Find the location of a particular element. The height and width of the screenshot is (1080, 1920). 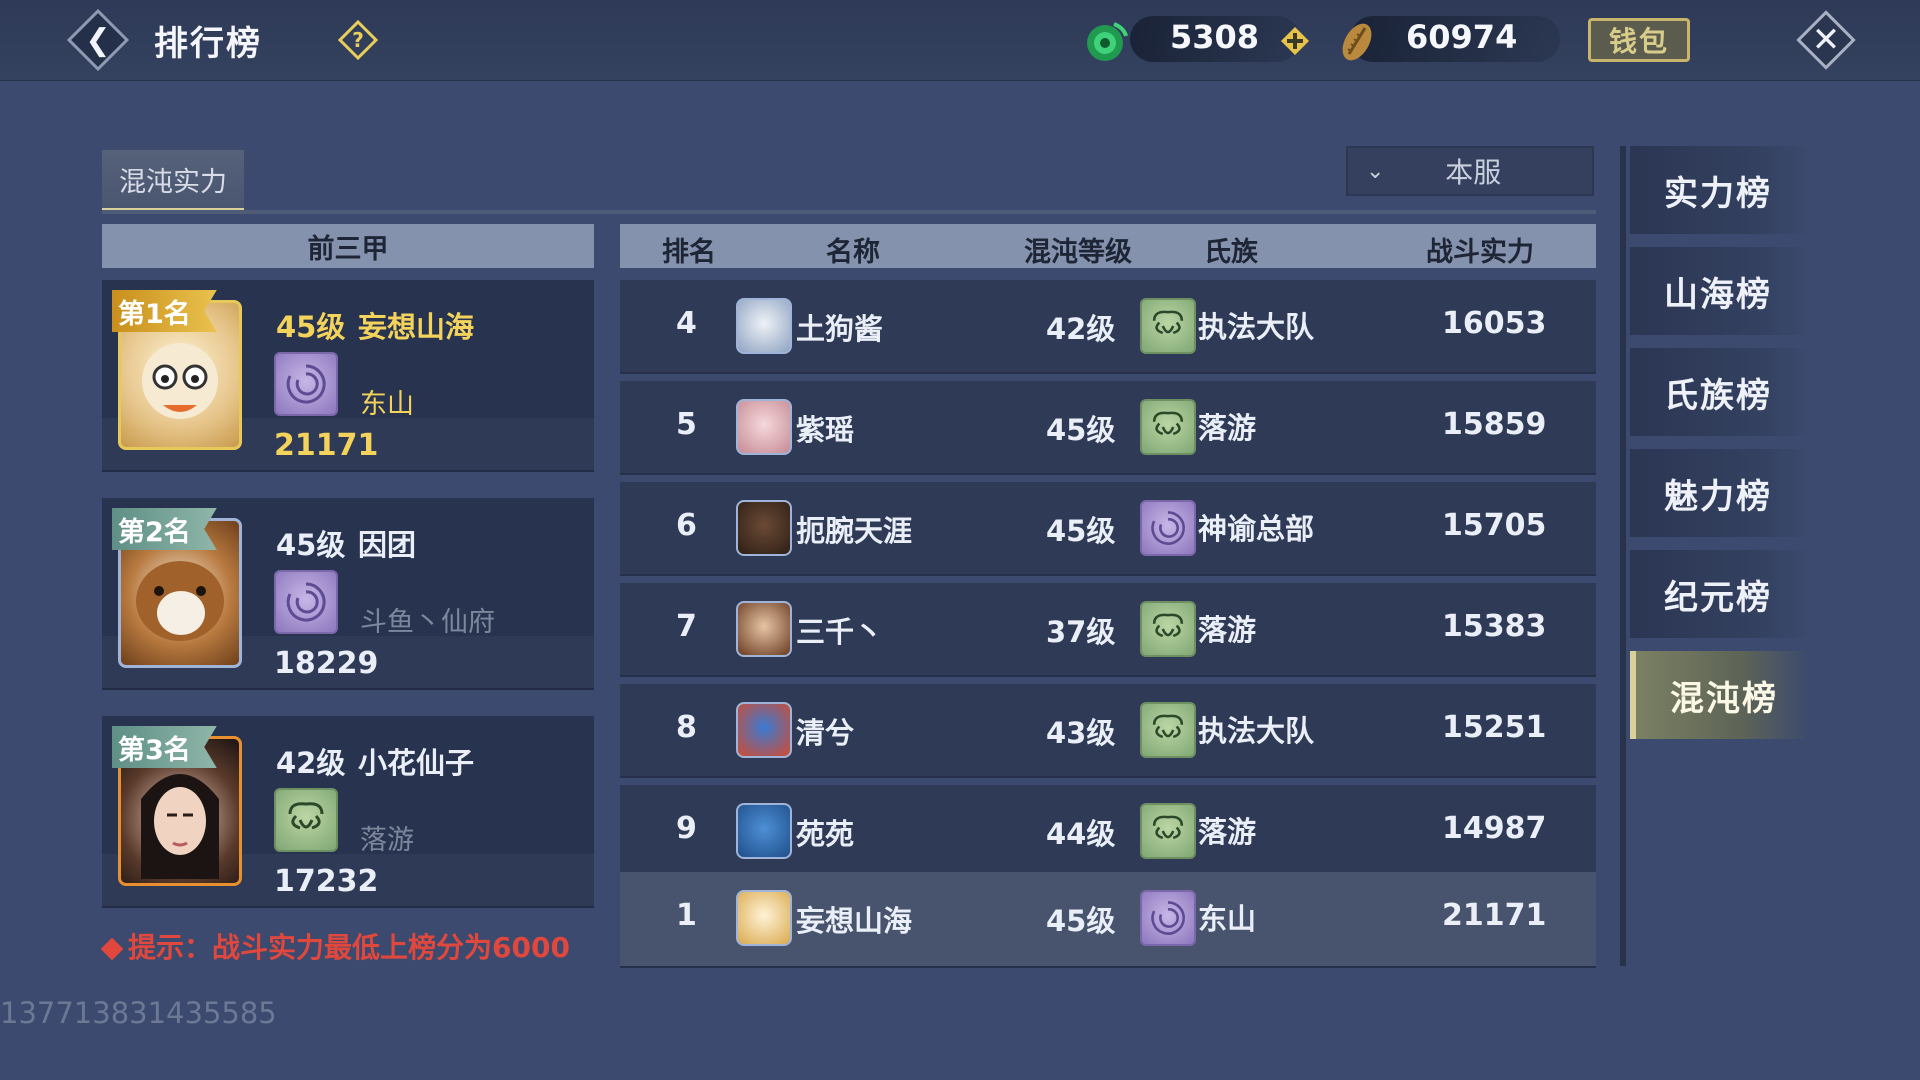

user-id: 137713831435585 is located at coordinates (138, 1013).